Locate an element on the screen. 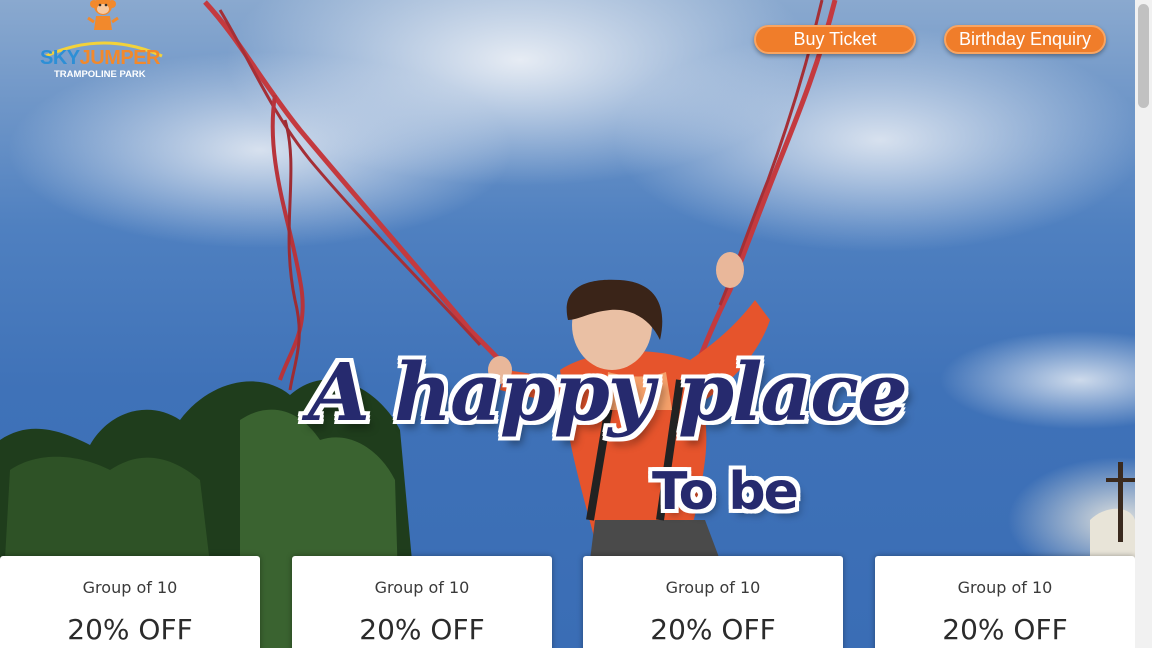 The width and height of the screenshot is (1152, 648). hero-headline: A happy place is located at coordinates (608, 392).